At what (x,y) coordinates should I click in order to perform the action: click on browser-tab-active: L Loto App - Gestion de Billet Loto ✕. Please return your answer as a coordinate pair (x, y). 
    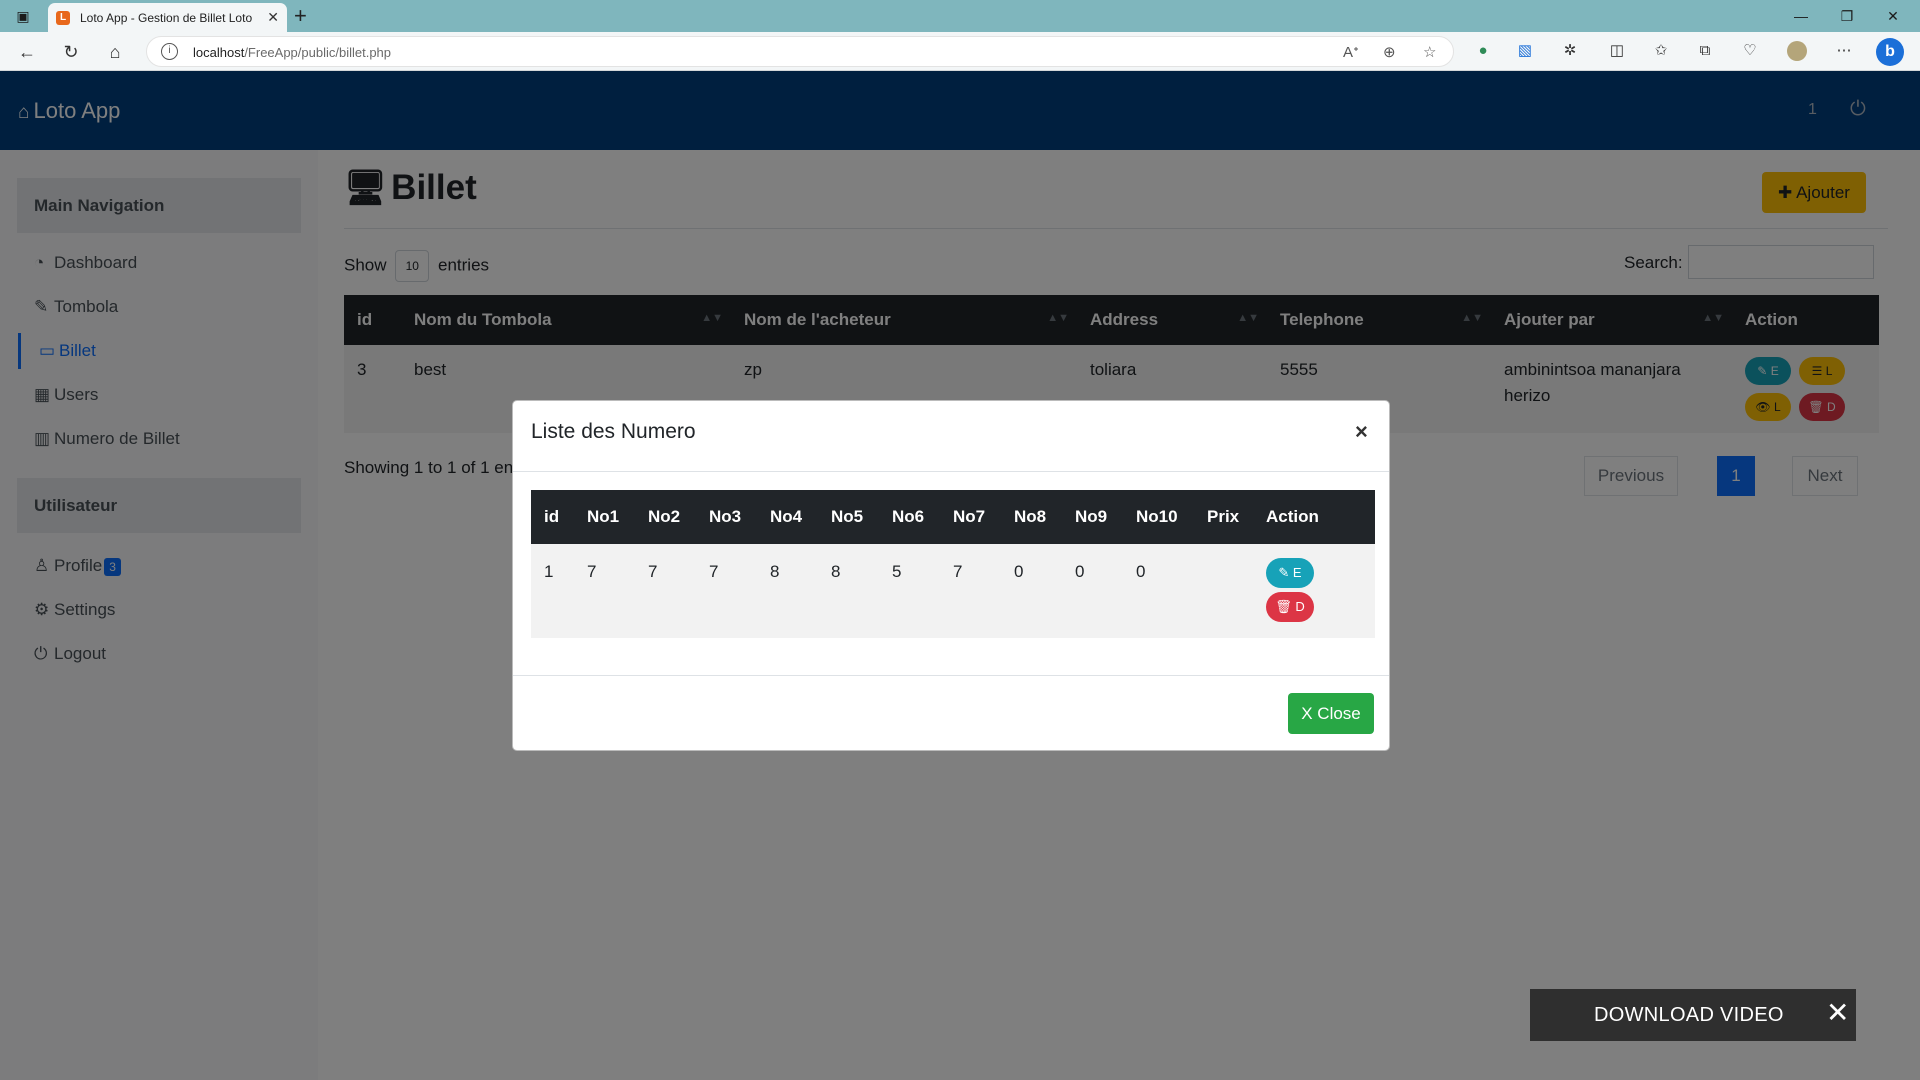
    Looking at the image, I should click on (167, 17).